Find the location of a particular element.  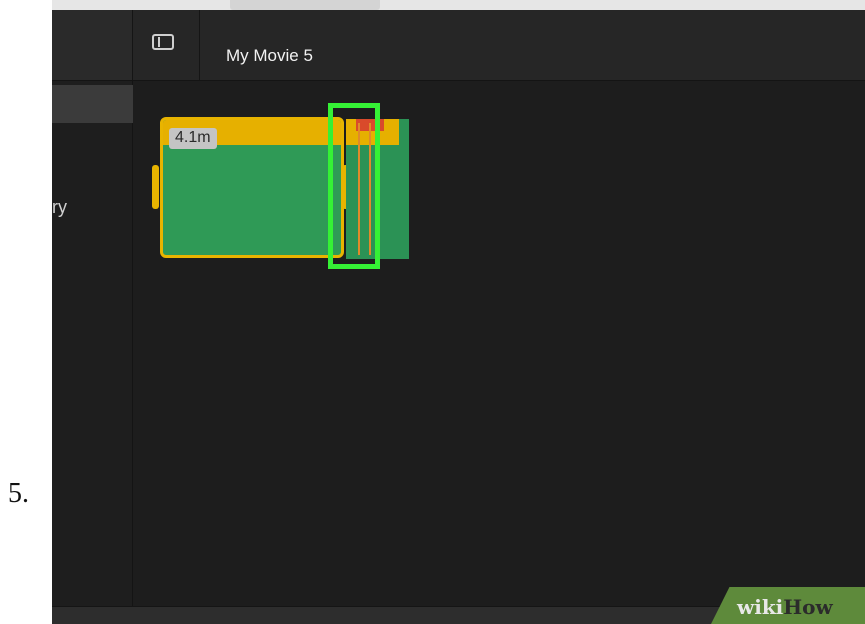

clip-duration-badge: 4.1m is located at coordinates (193, 138).